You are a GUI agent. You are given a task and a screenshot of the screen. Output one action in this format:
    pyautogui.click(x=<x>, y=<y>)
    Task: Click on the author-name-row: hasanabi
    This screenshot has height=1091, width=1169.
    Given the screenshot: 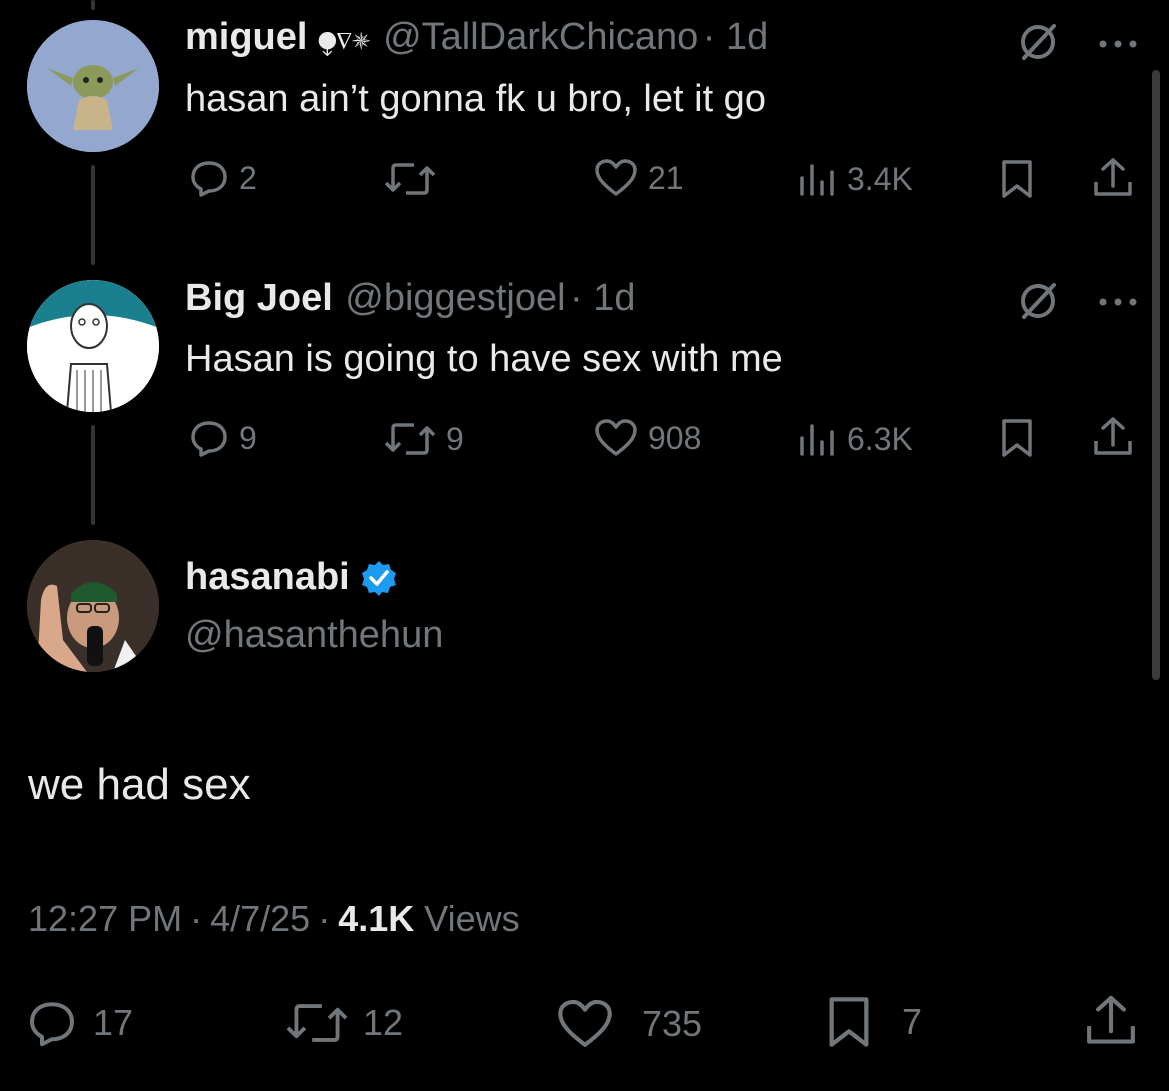 What is the action you would take?
    pyautogui.click(x=291, y=577)
    